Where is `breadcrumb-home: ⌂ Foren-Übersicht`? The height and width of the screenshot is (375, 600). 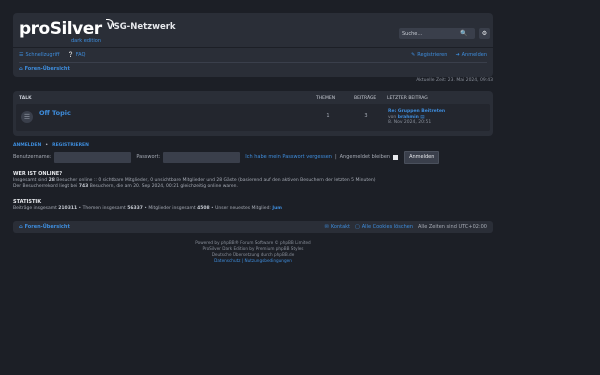 breadcrumb-home: ⌂ Foren-Übersicht is located at coordinates (44, 69).